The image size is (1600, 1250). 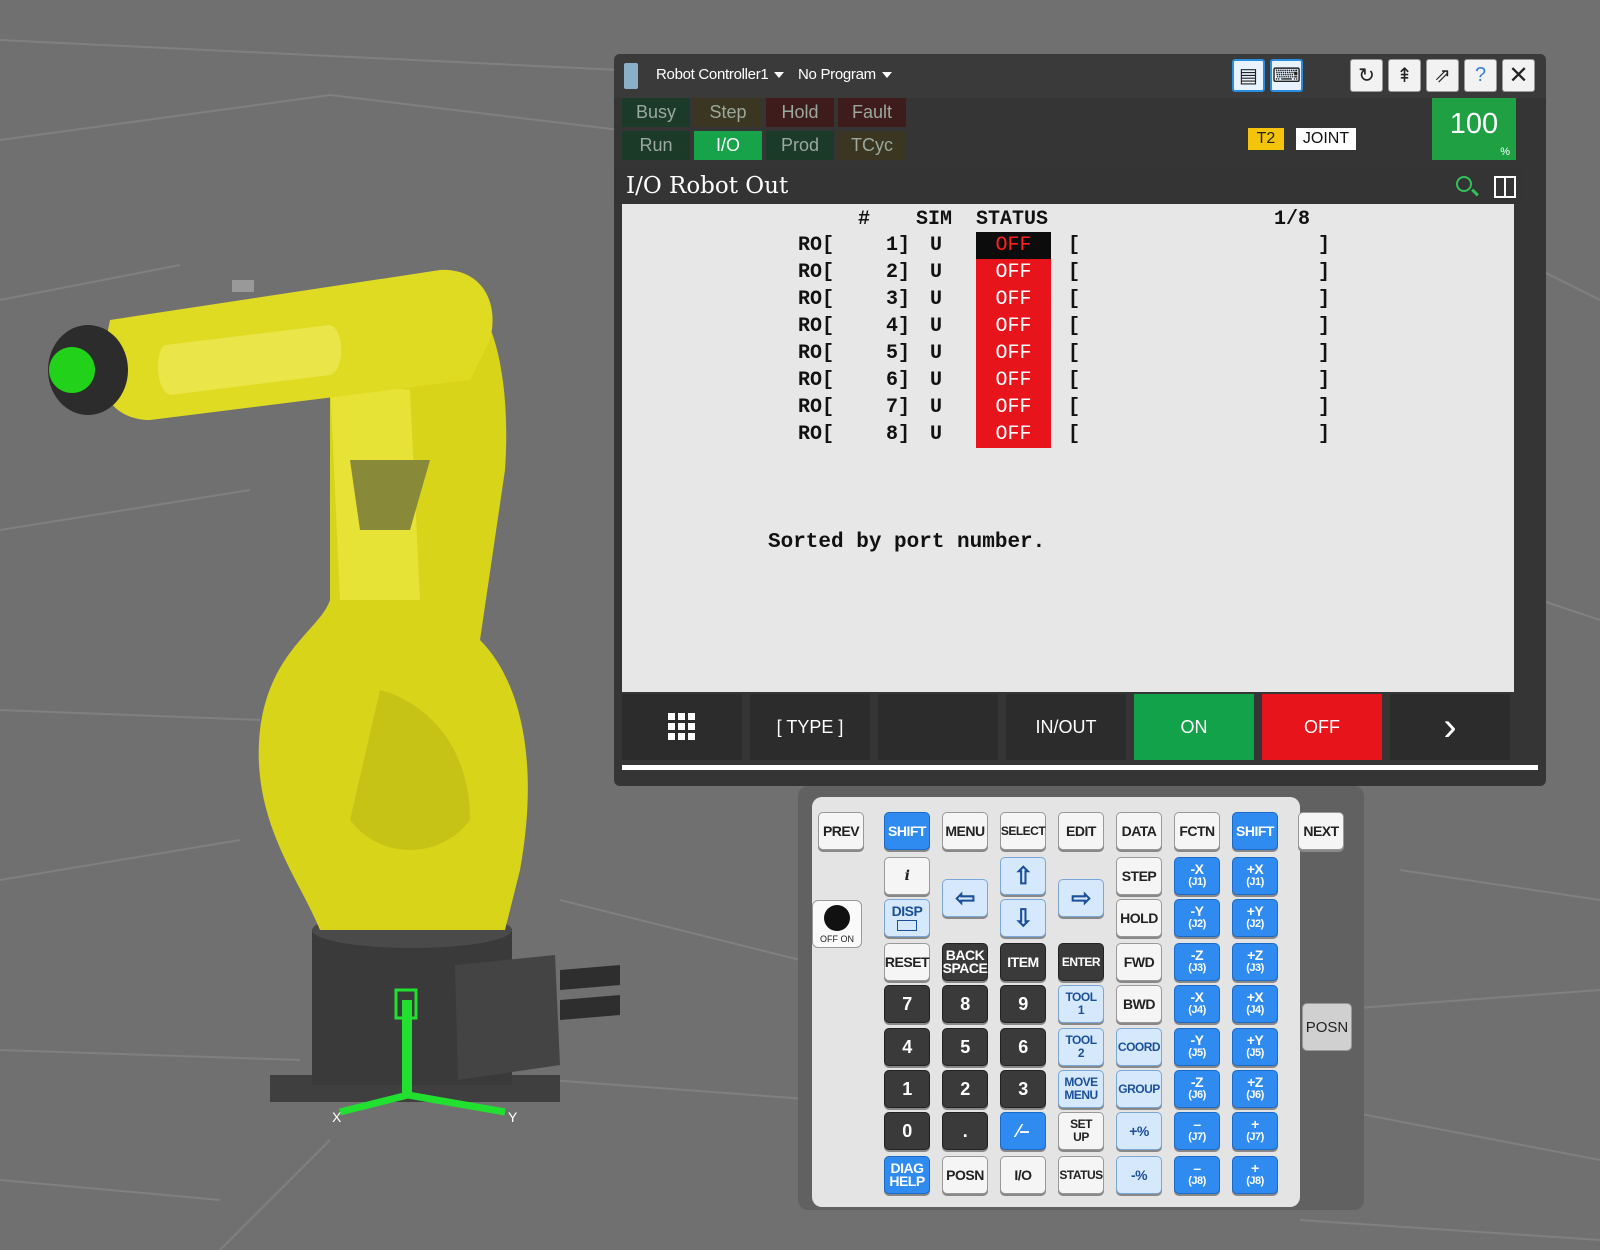 I want to click on edit-key: EDIT, so click(x=1081, y=831).